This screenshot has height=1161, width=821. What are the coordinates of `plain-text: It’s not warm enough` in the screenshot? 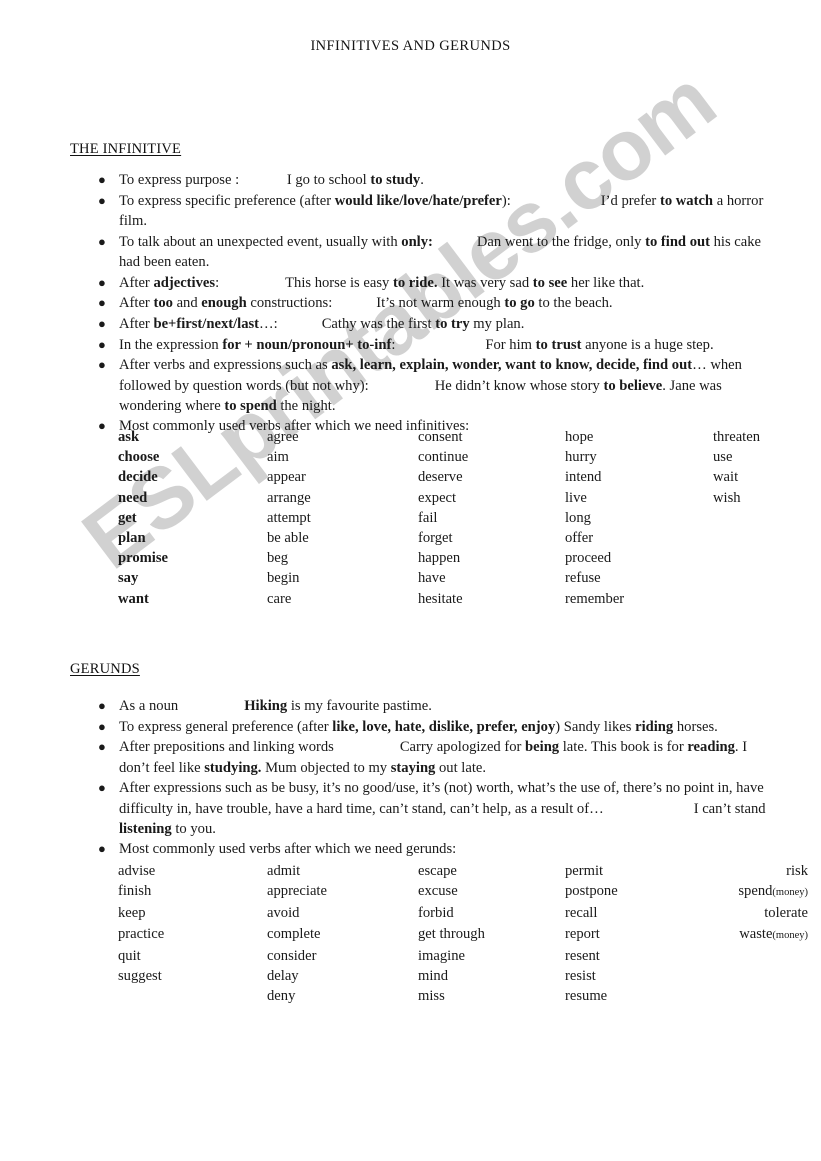 It's located at (440, 303).